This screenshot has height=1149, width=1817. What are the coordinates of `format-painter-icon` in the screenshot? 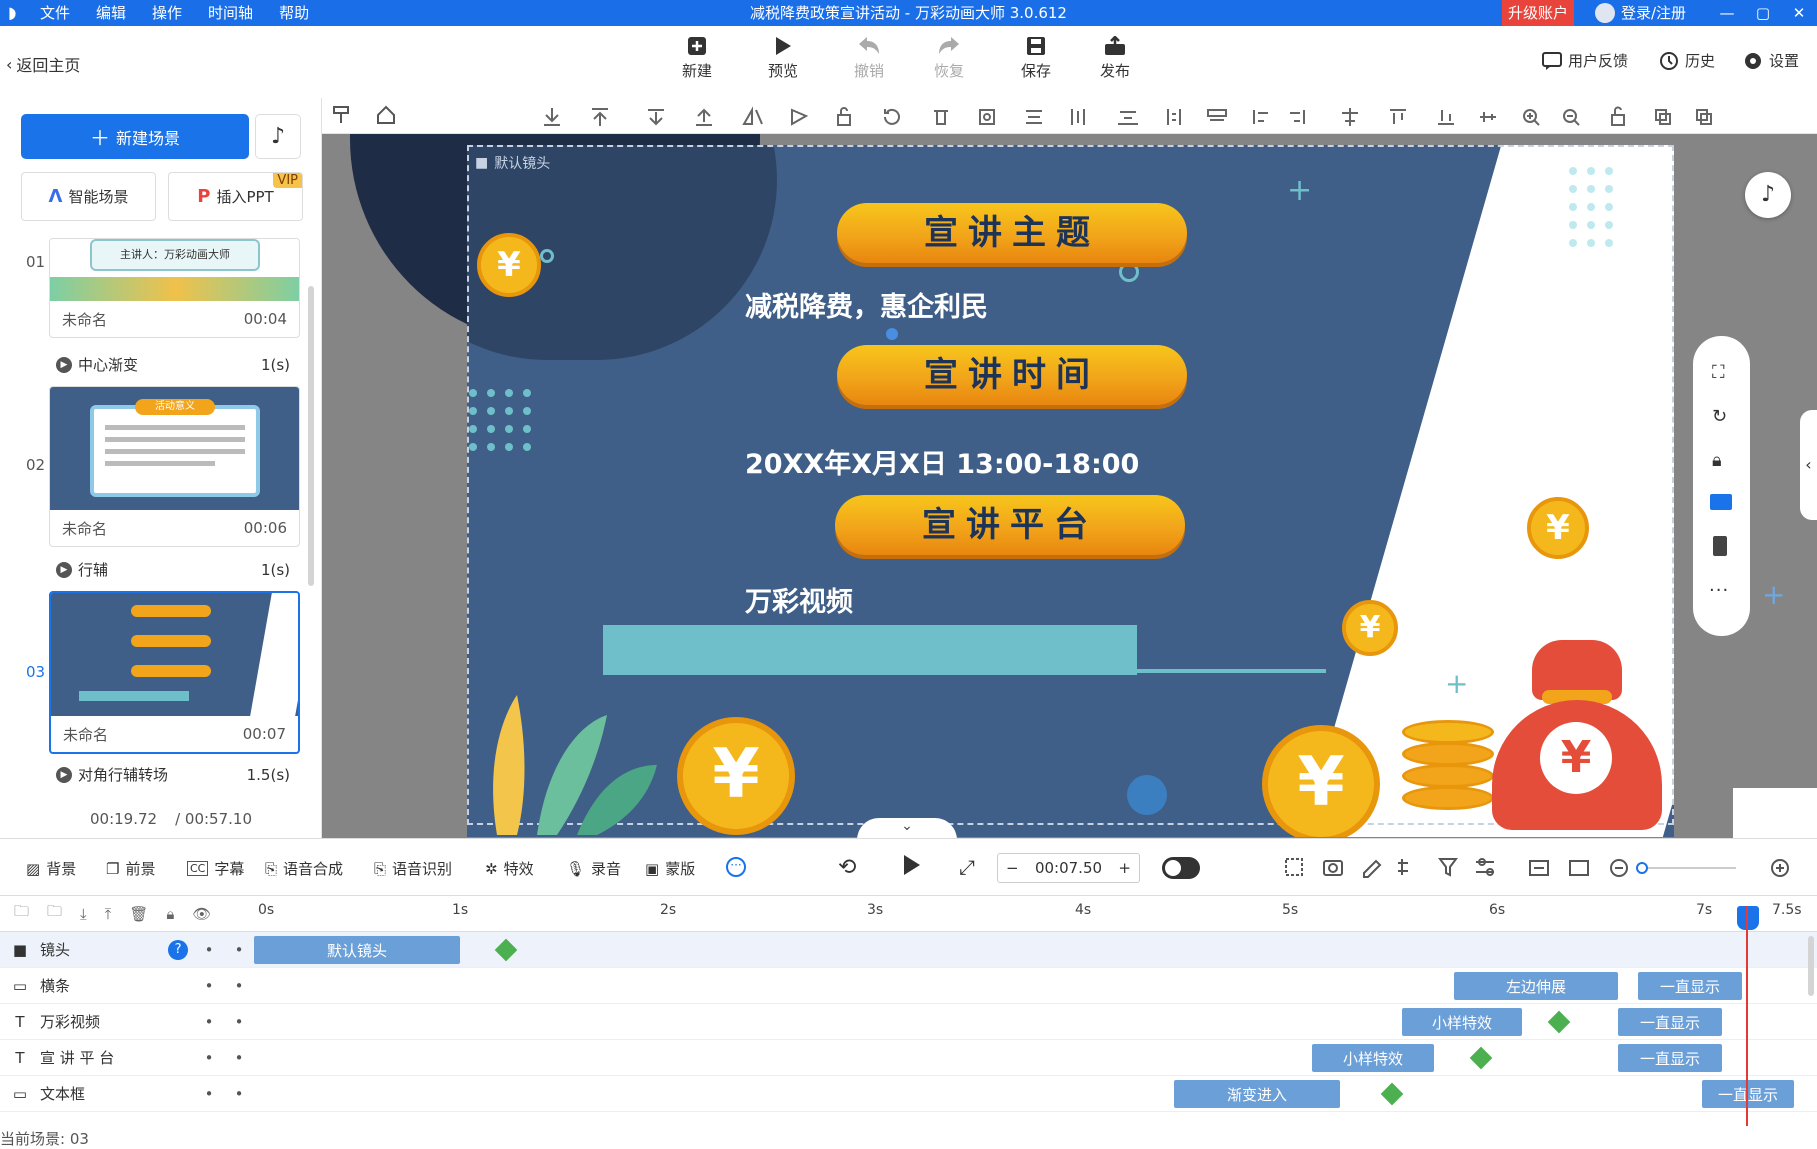 It's located at (343, 116).